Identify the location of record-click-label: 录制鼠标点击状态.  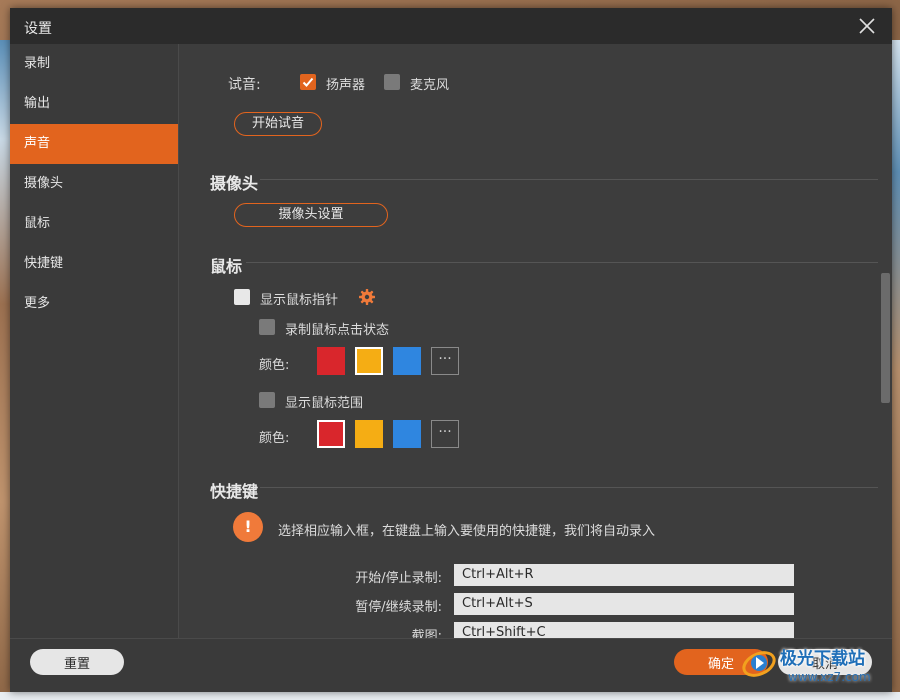
(337, 330).